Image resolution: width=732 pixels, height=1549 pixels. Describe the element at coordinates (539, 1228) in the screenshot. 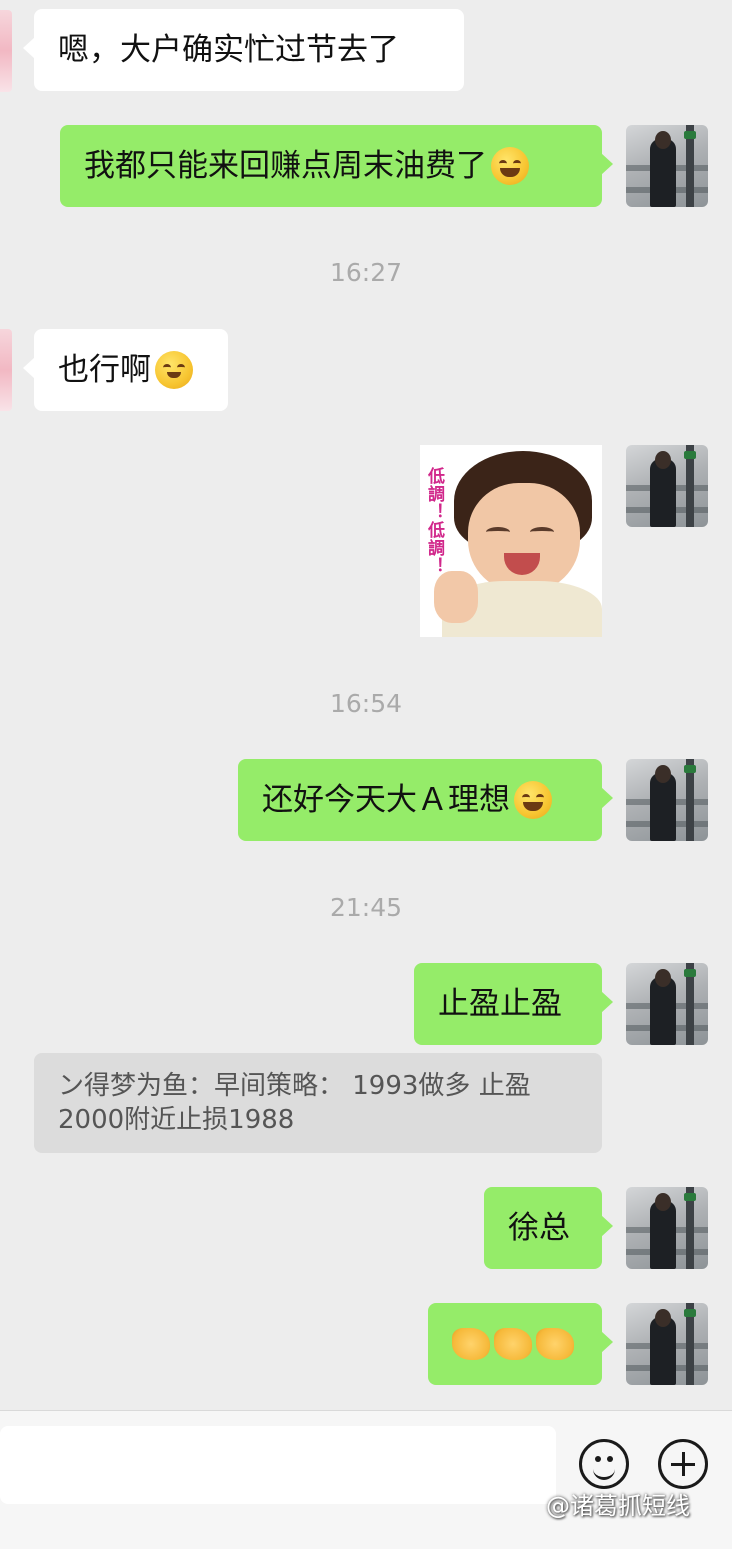

I see `message-text: 徐总` at that location.